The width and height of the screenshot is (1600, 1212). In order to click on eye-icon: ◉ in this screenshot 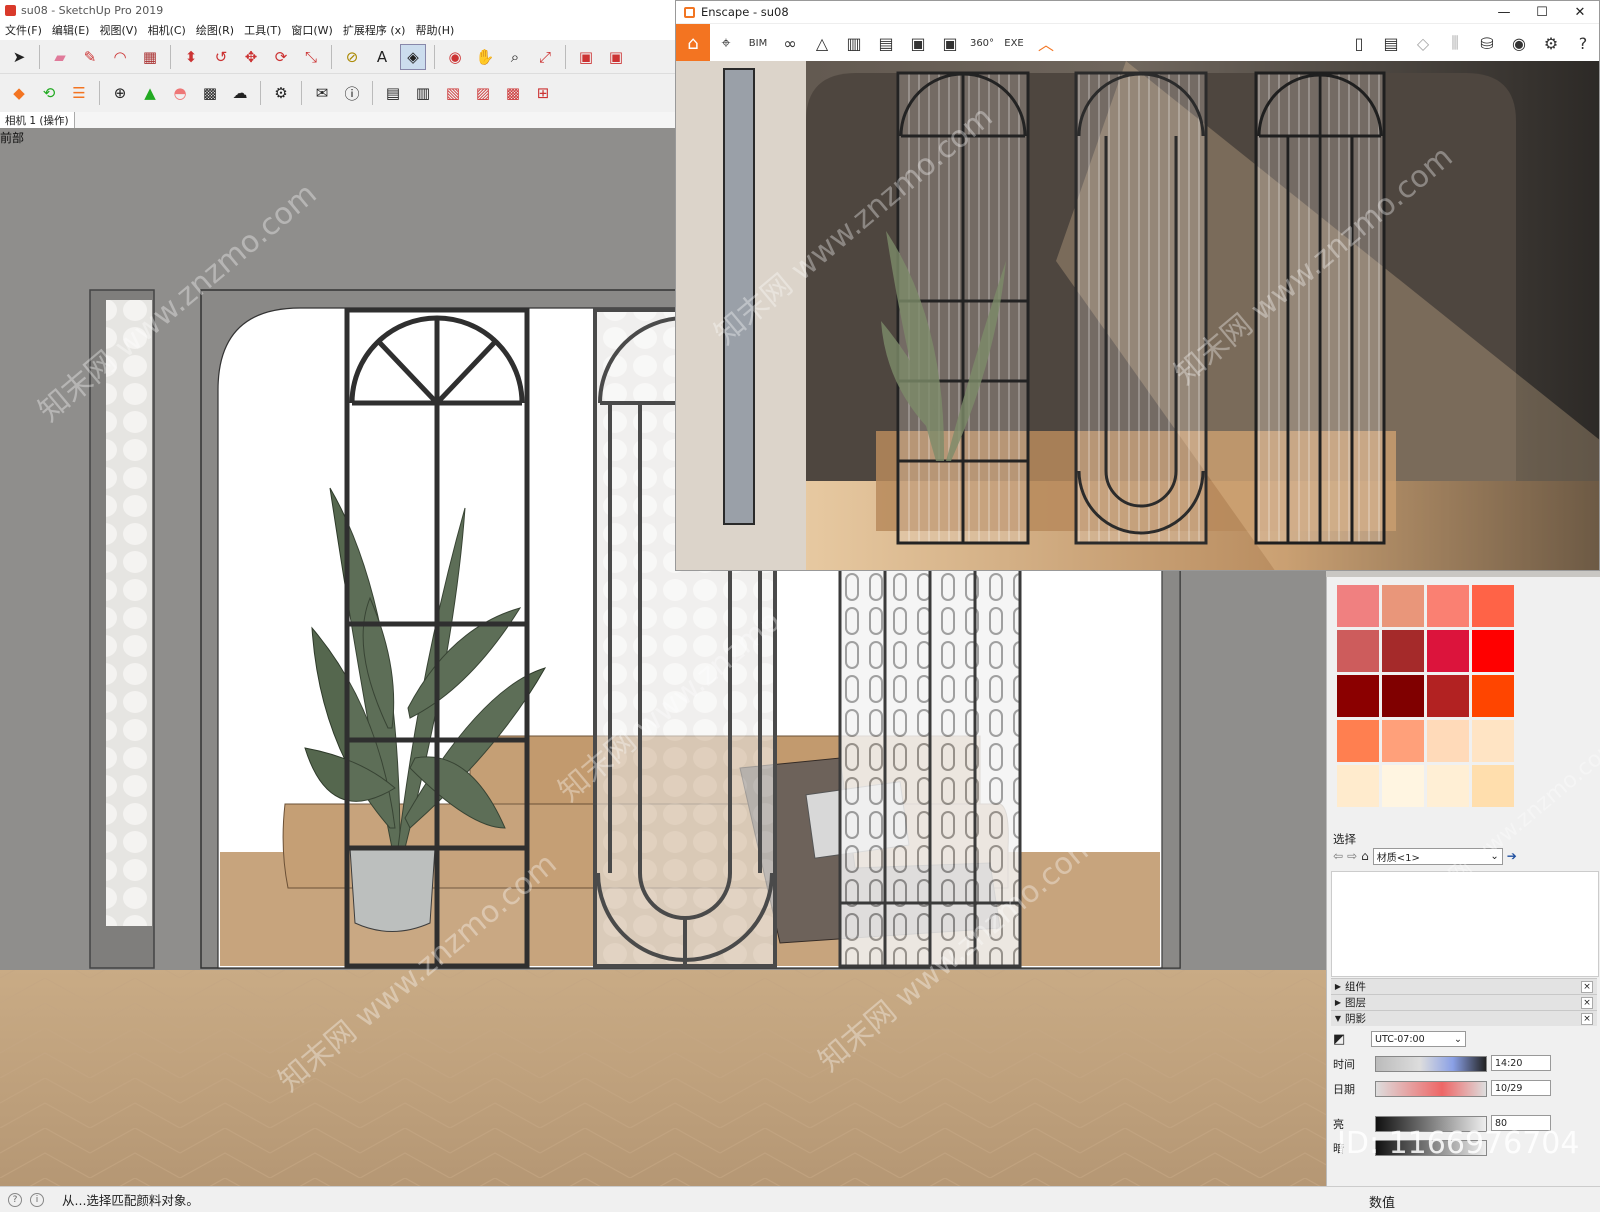, I will do `click(1519, 43)`.